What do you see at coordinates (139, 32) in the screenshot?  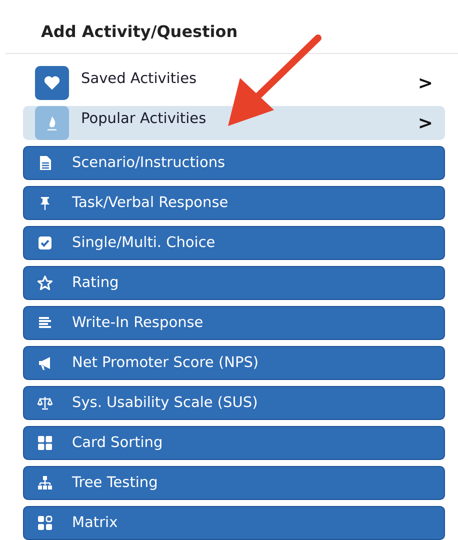 I see `panel-title: Add Activity/Question` at bounding box center [139, 32].